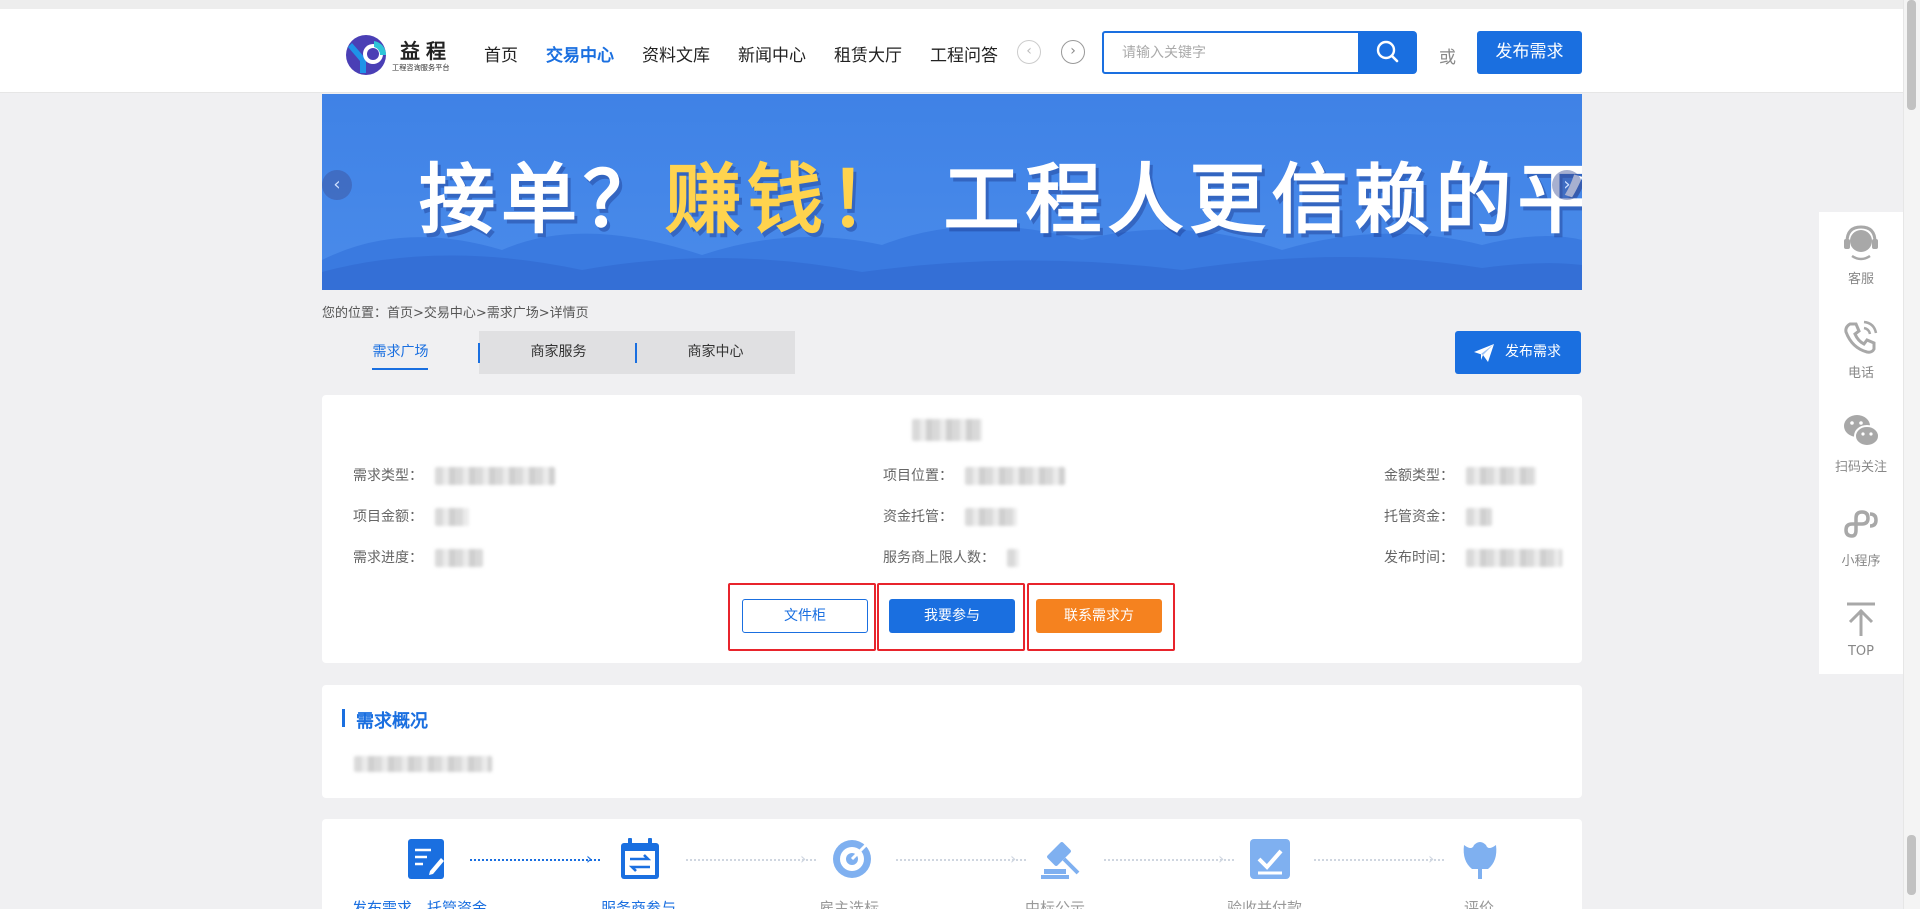 The width and height of the screenshot is (1920, 909). What do you see at coordinates (1860, 373) in the screenshot?
I see `sidebar-label: 电话` at bounding box center [1860, 373].